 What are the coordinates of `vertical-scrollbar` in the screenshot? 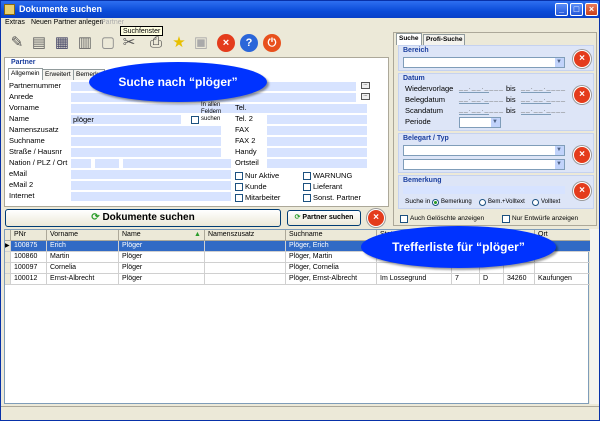 It's located at (594, 316).